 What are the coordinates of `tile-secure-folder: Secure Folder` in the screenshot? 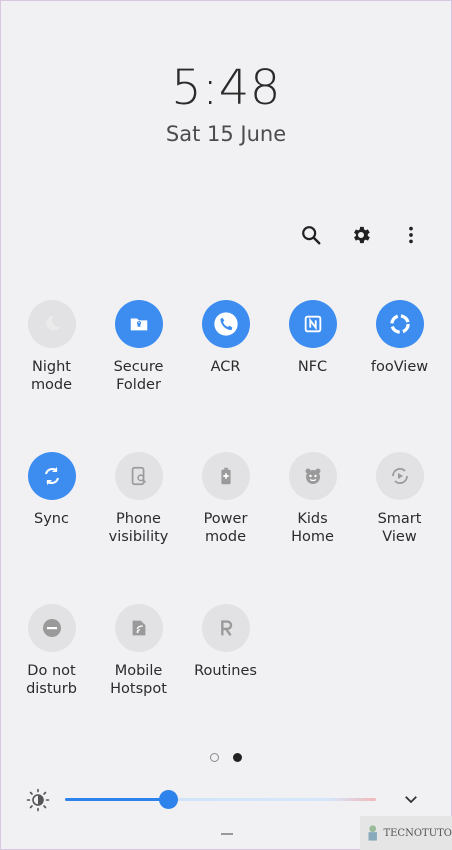 It's located at (138, 347).